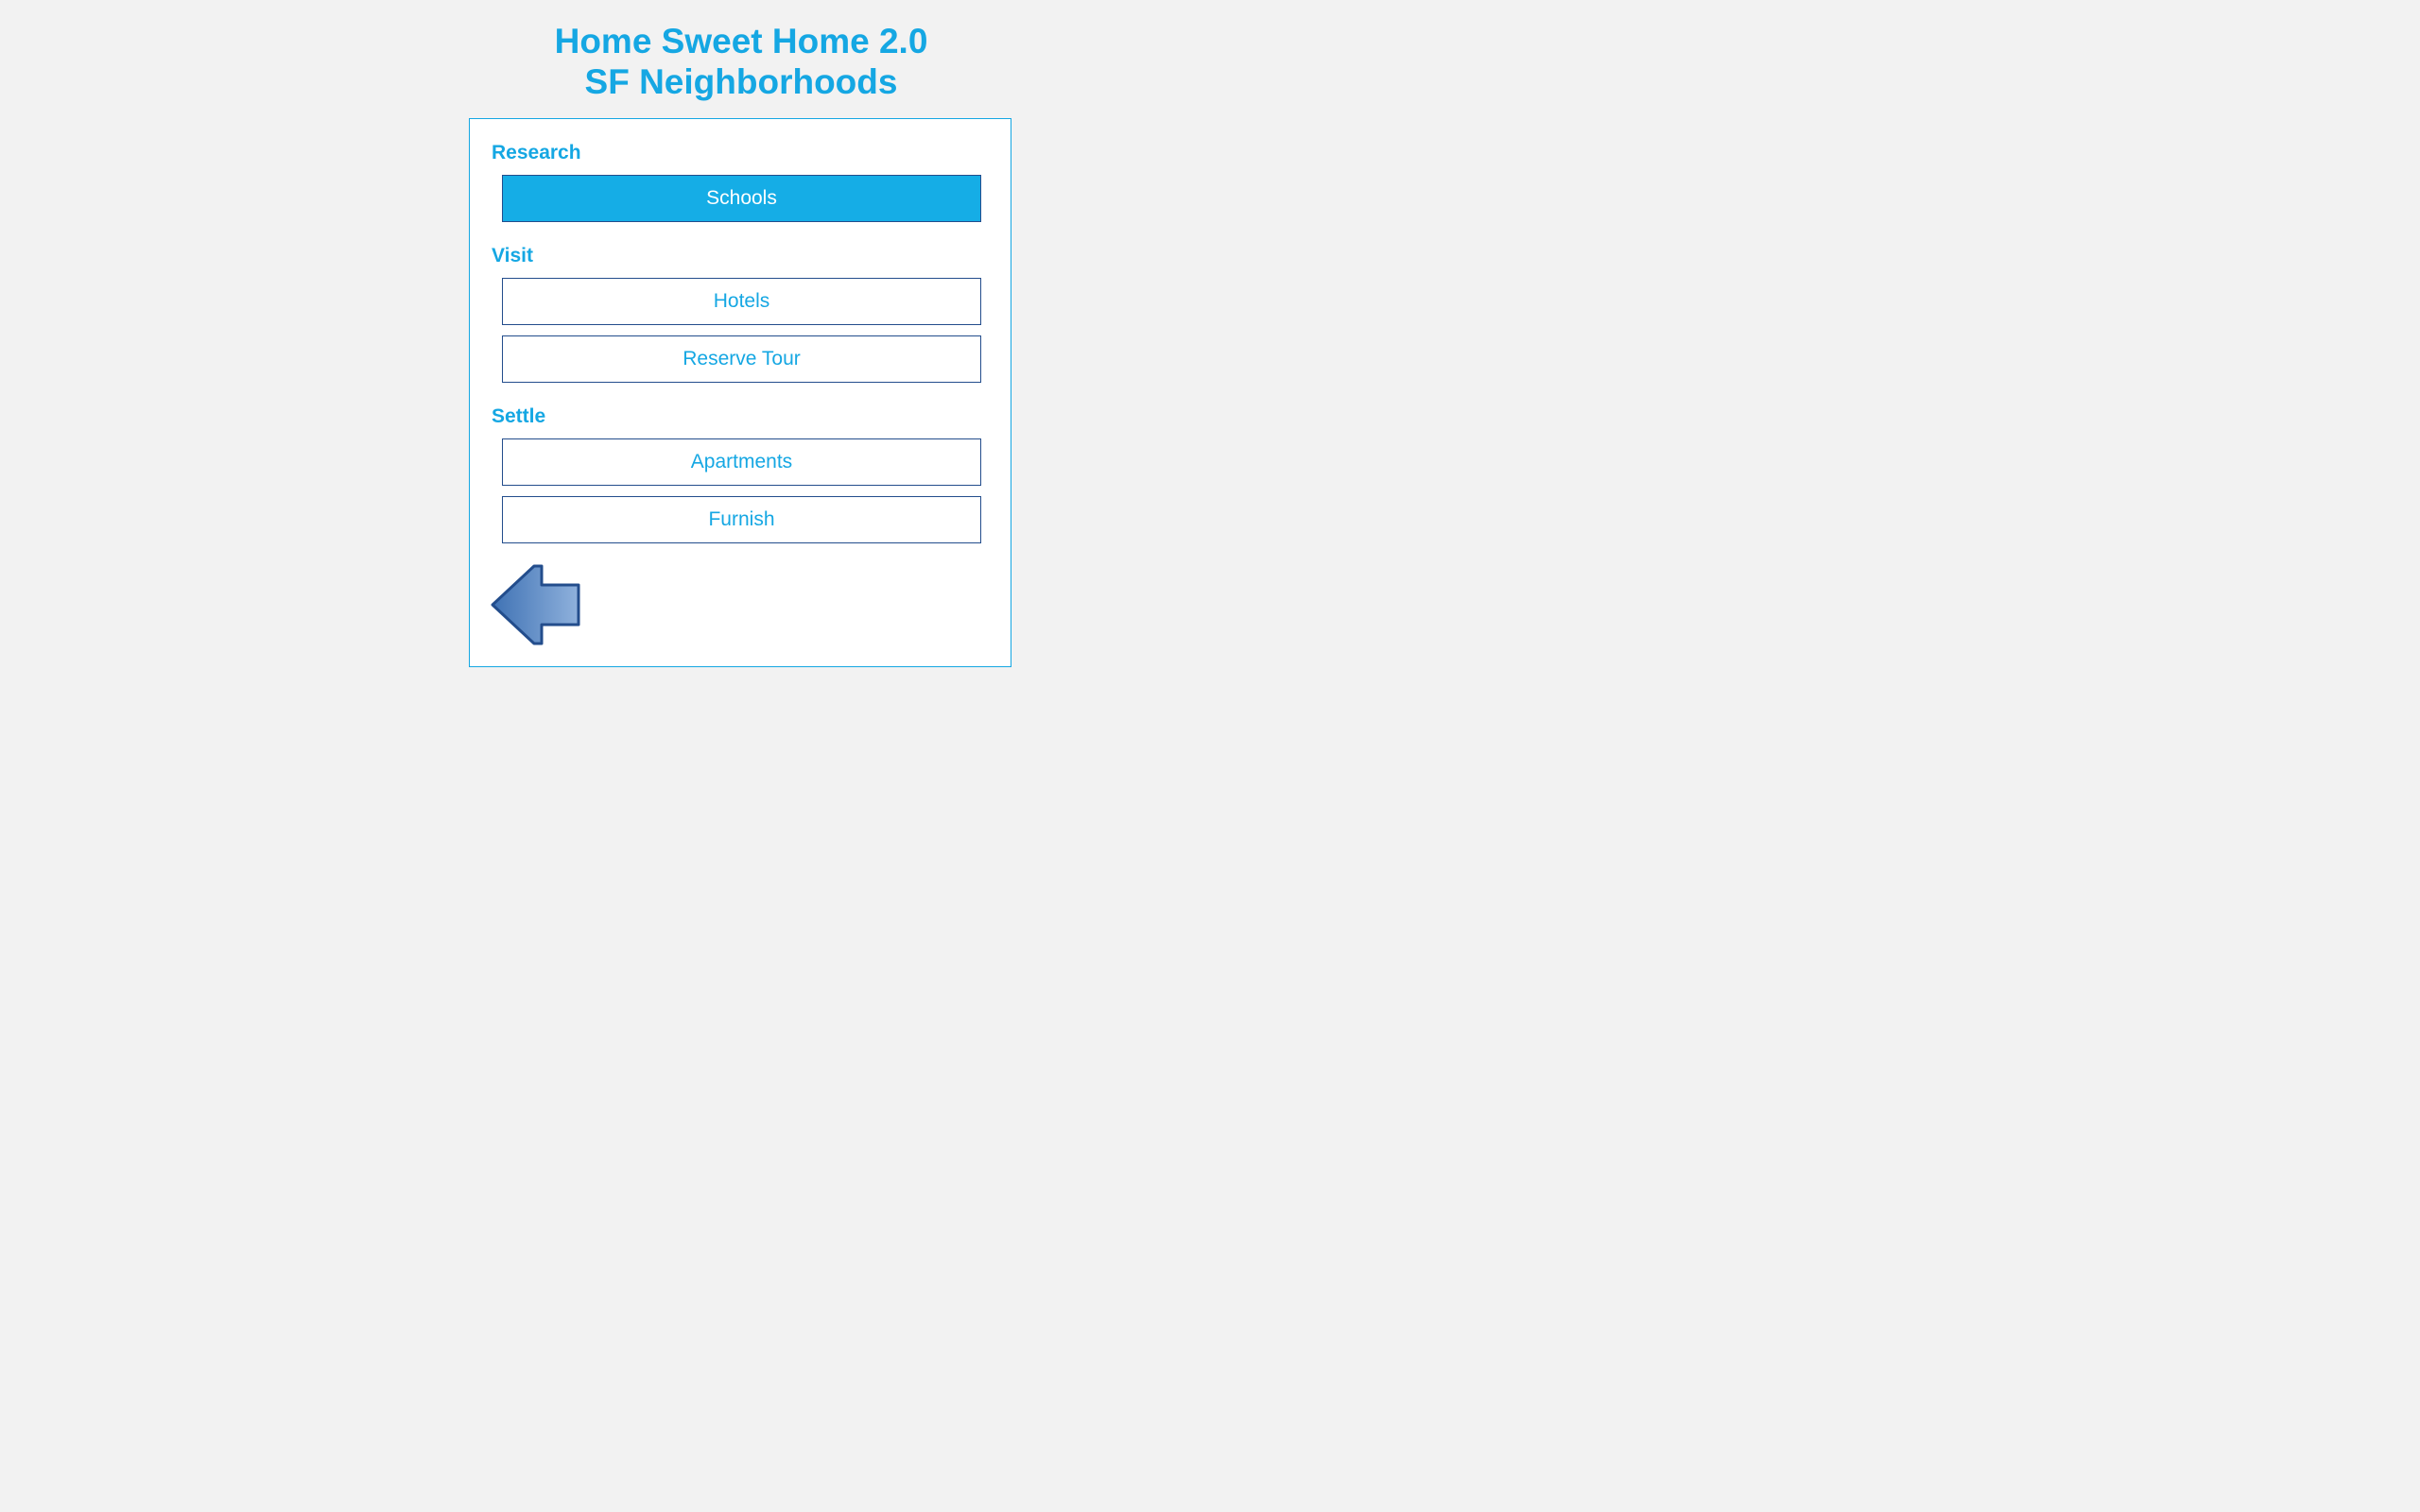  I want to click on furnish-button: Furnish, so click(742, 519).